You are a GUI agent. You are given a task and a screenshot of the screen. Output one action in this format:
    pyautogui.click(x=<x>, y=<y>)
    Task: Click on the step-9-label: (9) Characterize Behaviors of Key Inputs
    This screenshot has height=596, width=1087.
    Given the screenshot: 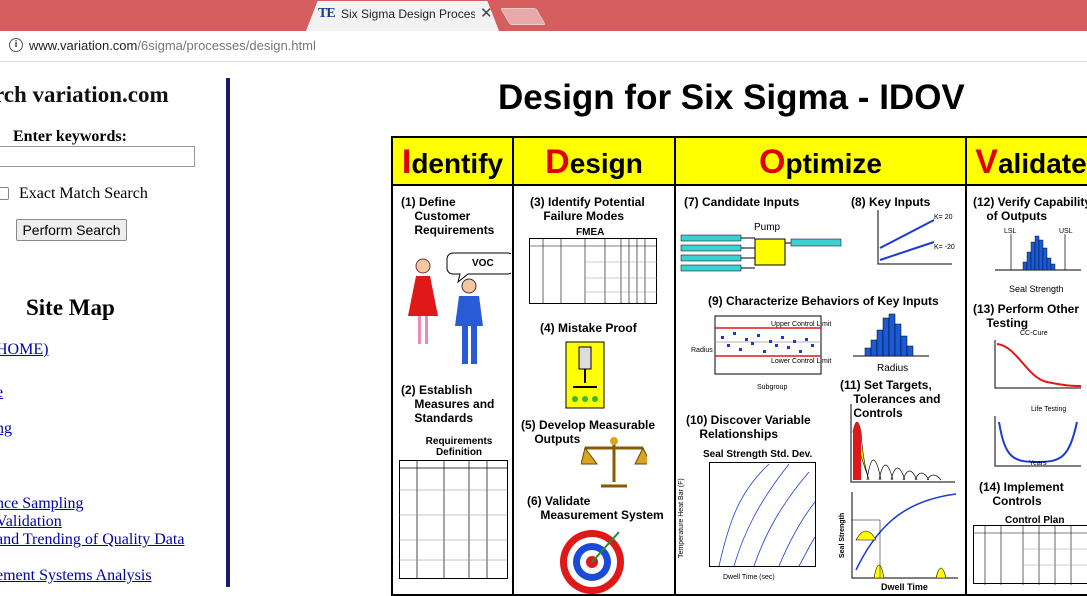 What is the action you would take?
    pyautogui.click(x=823, y=301)
    